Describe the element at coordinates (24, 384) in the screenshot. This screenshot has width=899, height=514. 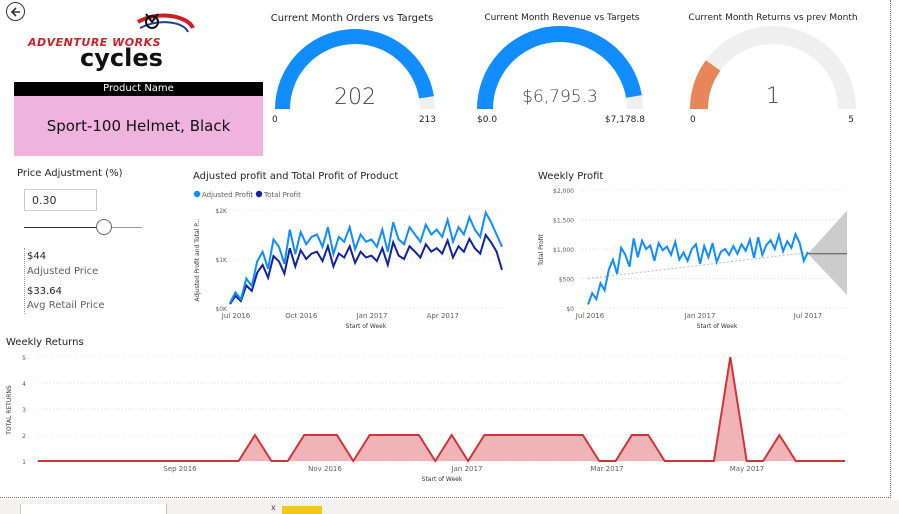
I see `y-tick-label: 4` at that location.